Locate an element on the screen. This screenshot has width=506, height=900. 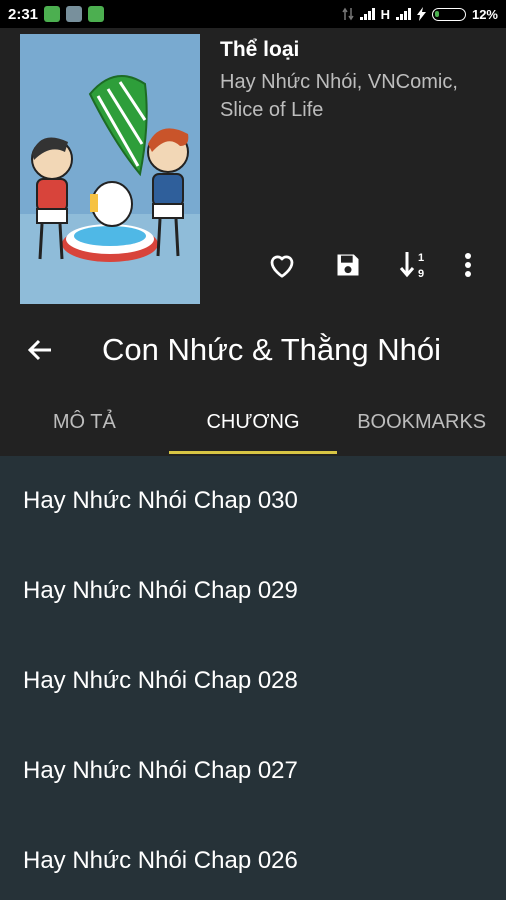
genre-heading: Thể loại is located at coordinates (260, 49).